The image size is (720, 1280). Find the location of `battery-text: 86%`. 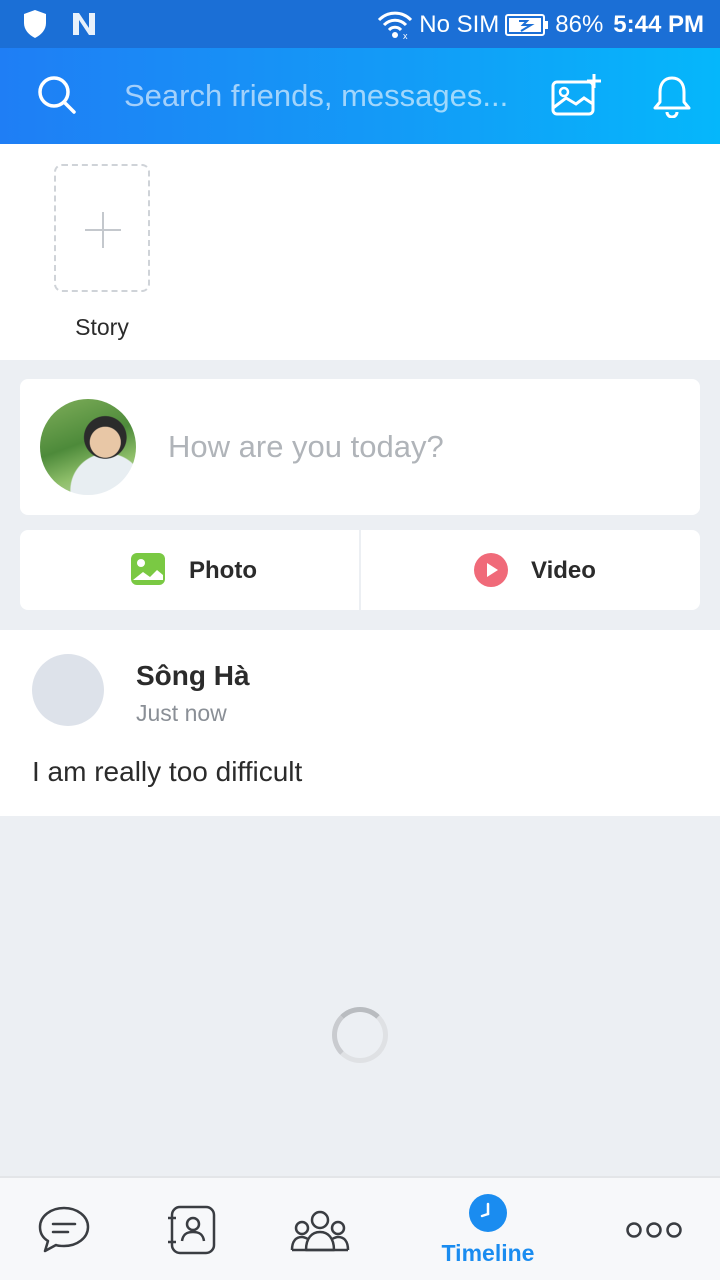

battery-text: 86% is located at coordinates (579, 24).